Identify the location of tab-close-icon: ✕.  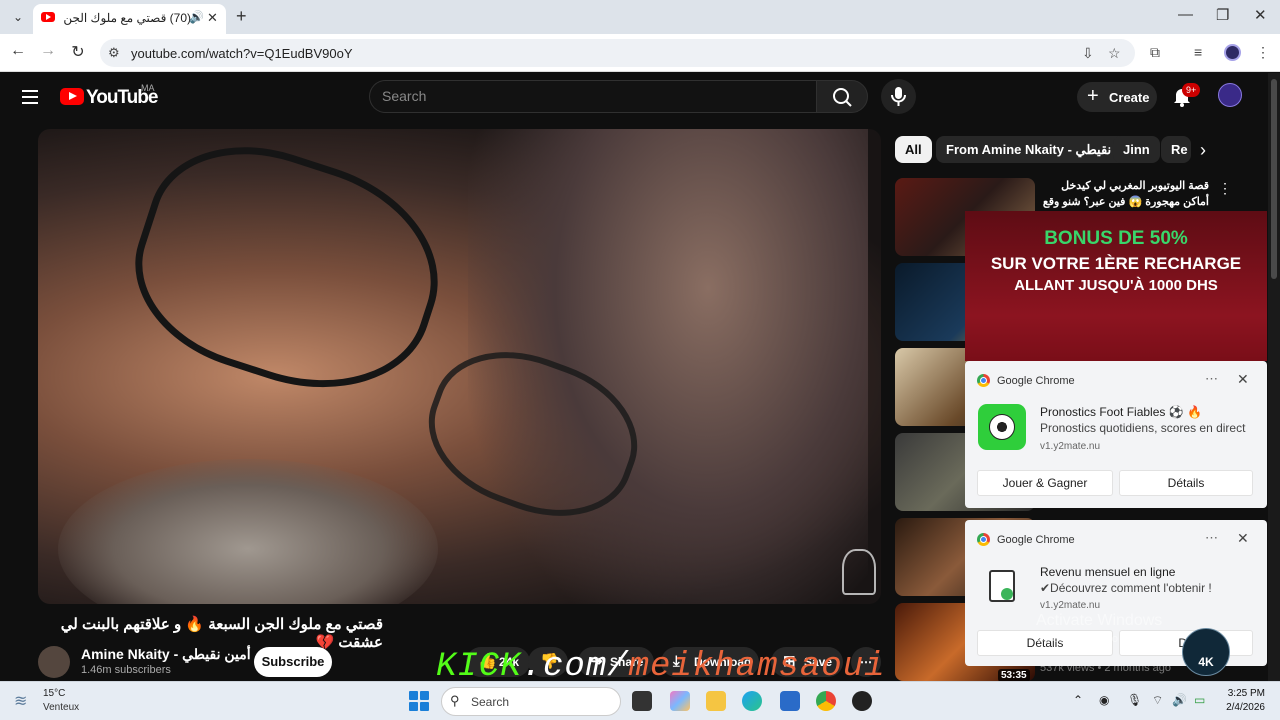
(212, 18).